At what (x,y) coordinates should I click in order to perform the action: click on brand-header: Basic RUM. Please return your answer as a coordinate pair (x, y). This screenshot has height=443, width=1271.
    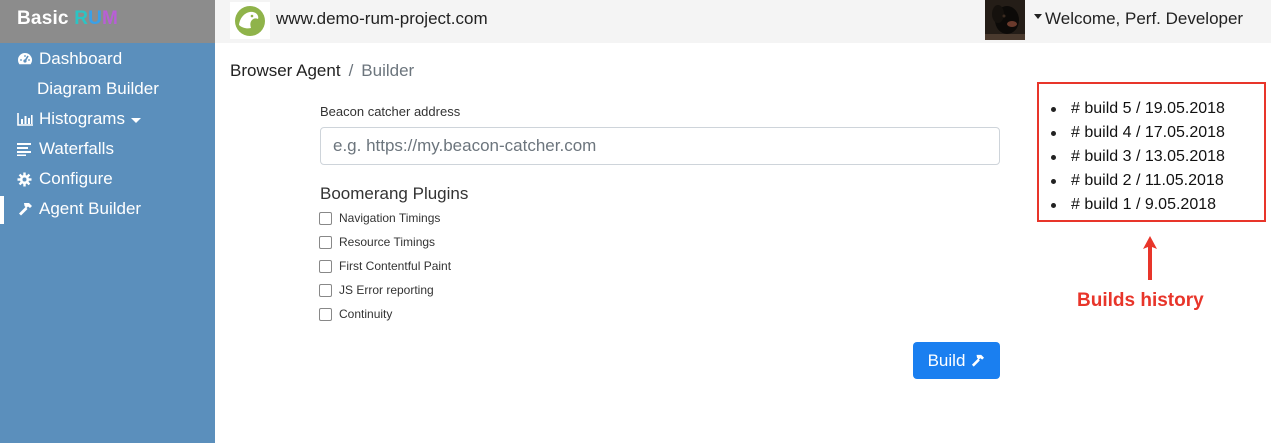
    Looking at the image, I should click on (107, 21).